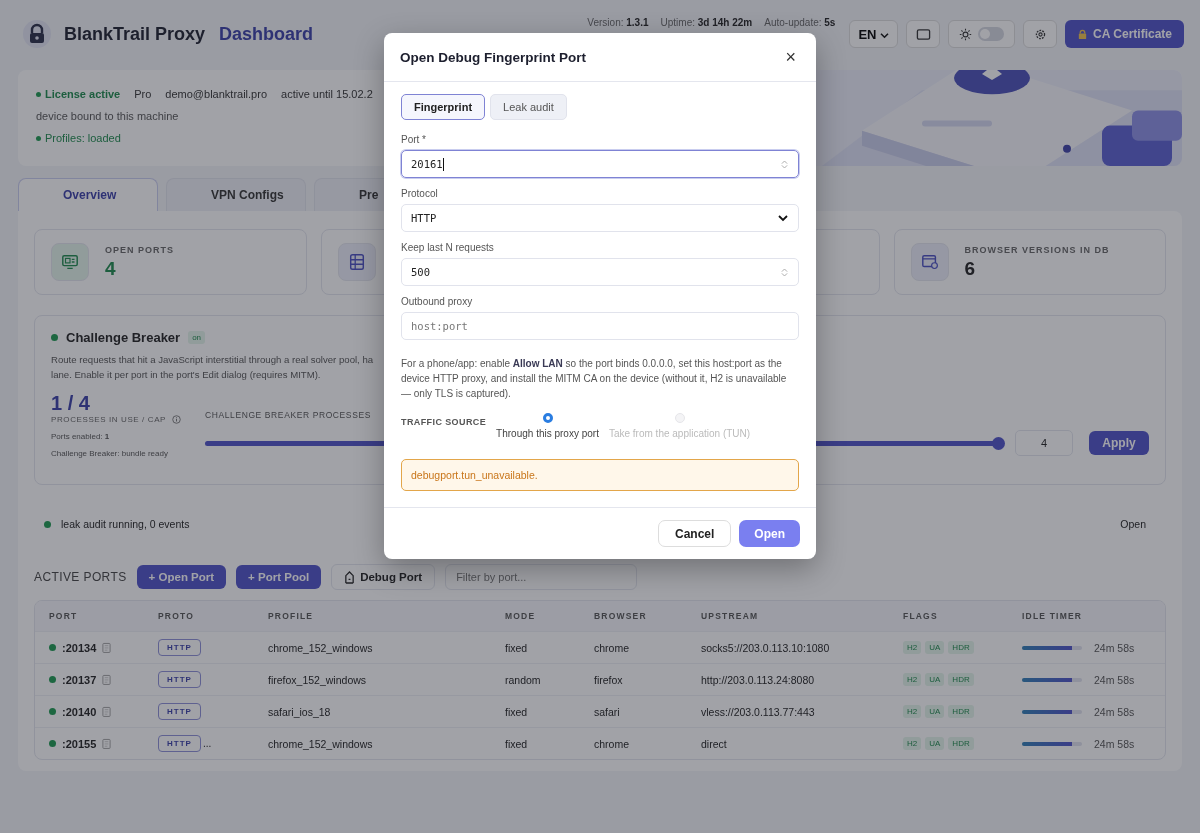 The height and width of the screenshot is (833, 1200). I want to click on field-label: Outbound proxy, so click(437, 301).